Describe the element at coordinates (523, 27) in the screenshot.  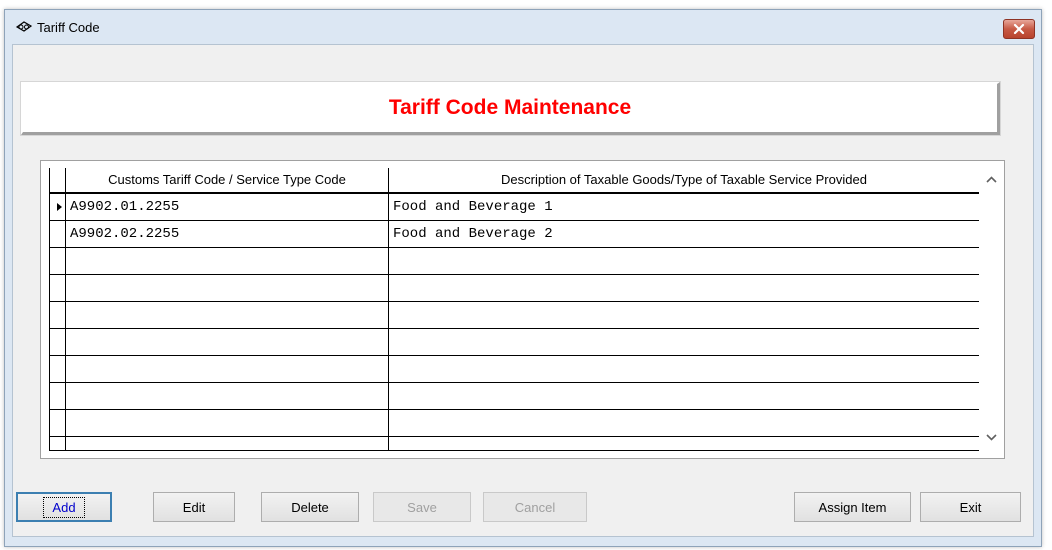
I see `title-bar: Tariff Code` at that location.